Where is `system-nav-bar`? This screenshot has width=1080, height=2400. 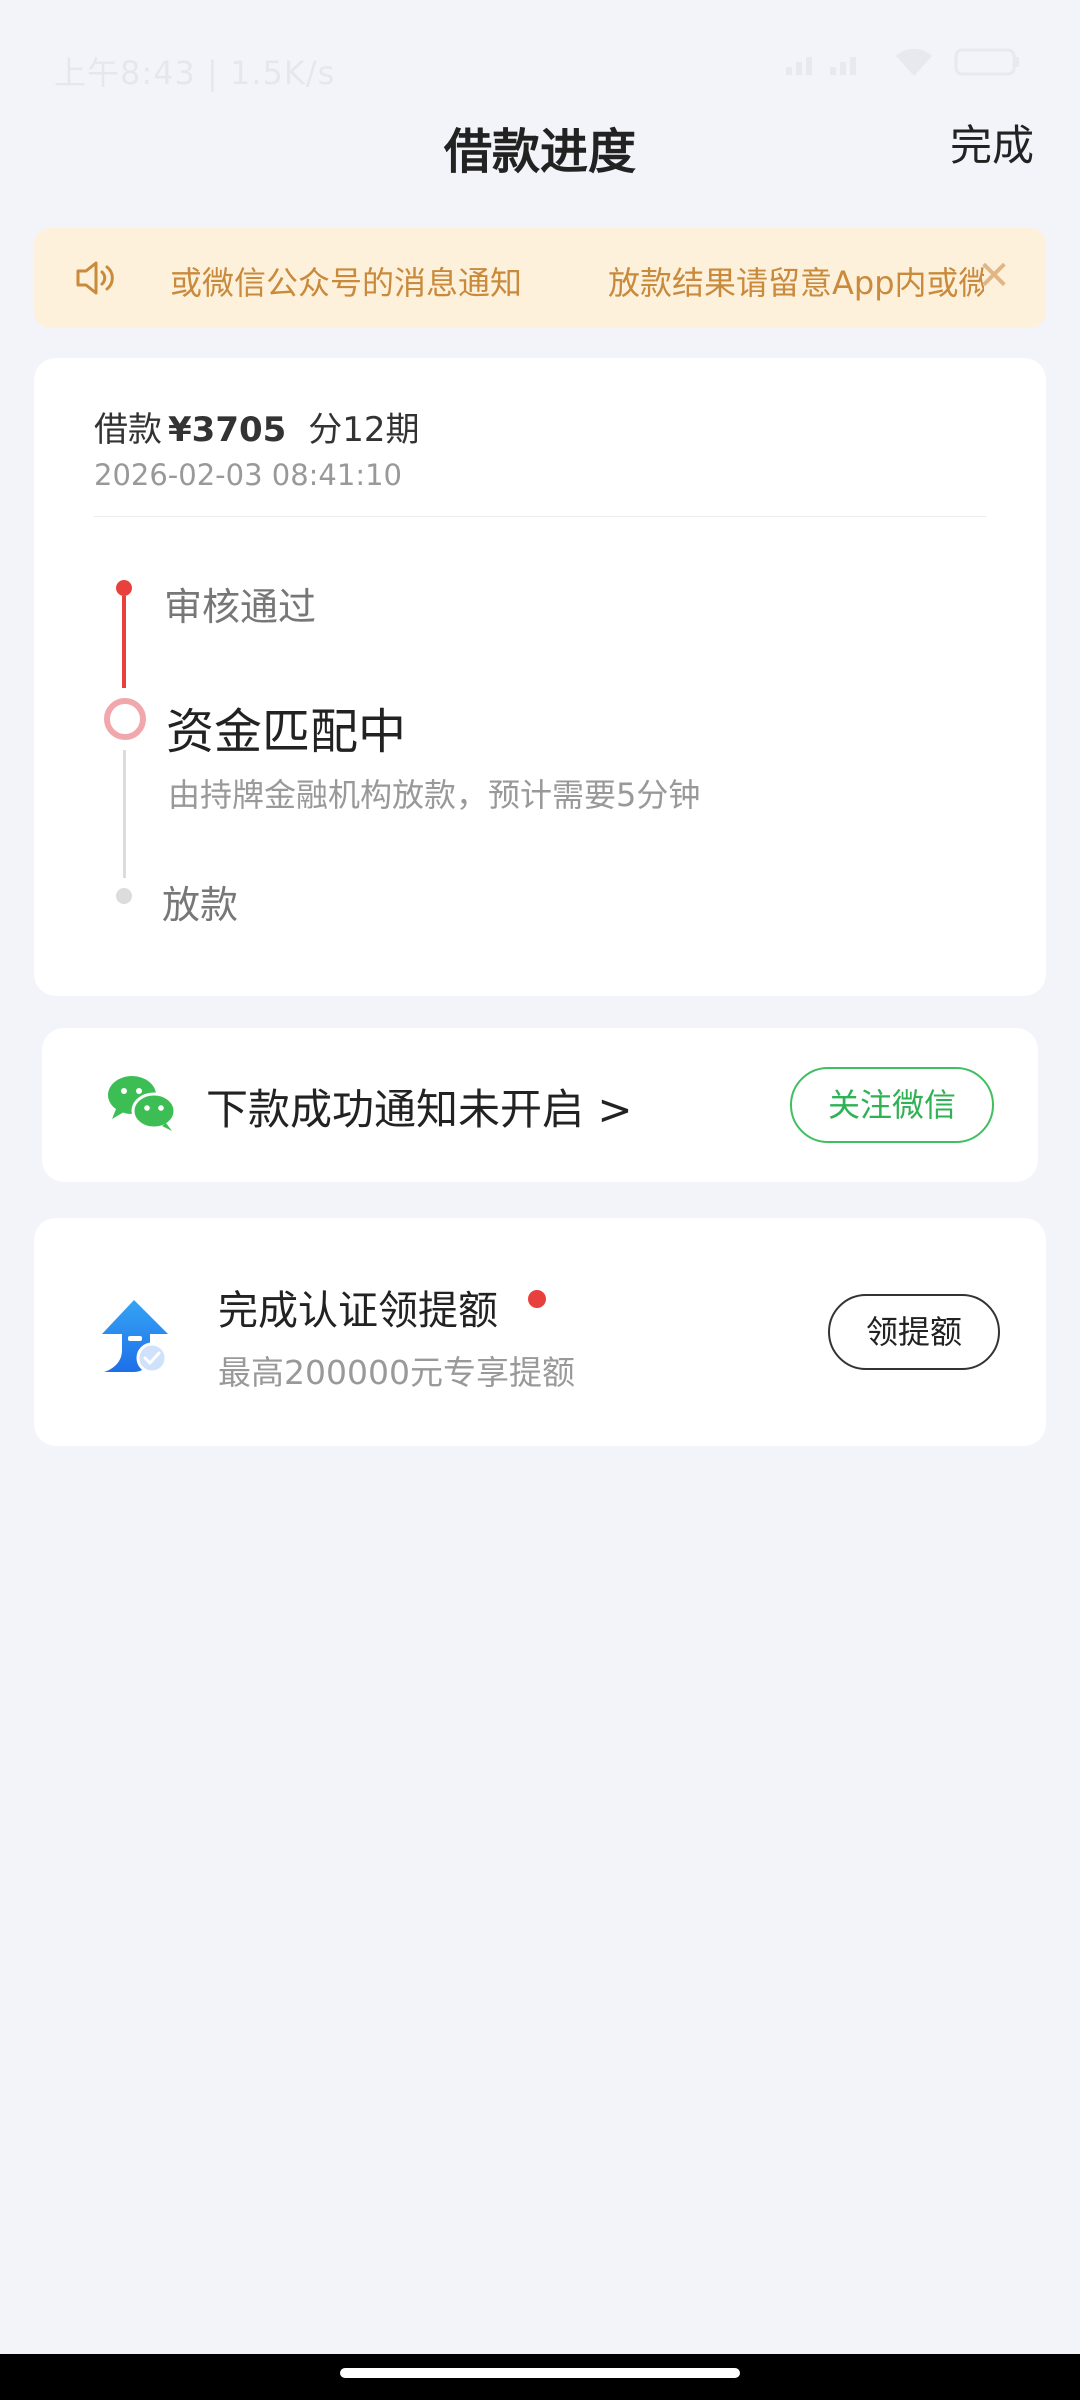
system-nav-bar is located at coordinates (540, 2377).